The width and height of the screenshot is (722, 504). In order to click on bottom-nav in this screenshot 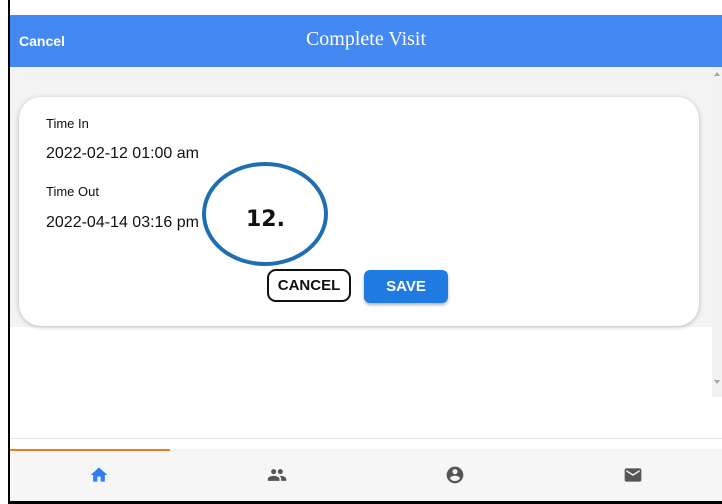, I will do `click(366, 475)`.